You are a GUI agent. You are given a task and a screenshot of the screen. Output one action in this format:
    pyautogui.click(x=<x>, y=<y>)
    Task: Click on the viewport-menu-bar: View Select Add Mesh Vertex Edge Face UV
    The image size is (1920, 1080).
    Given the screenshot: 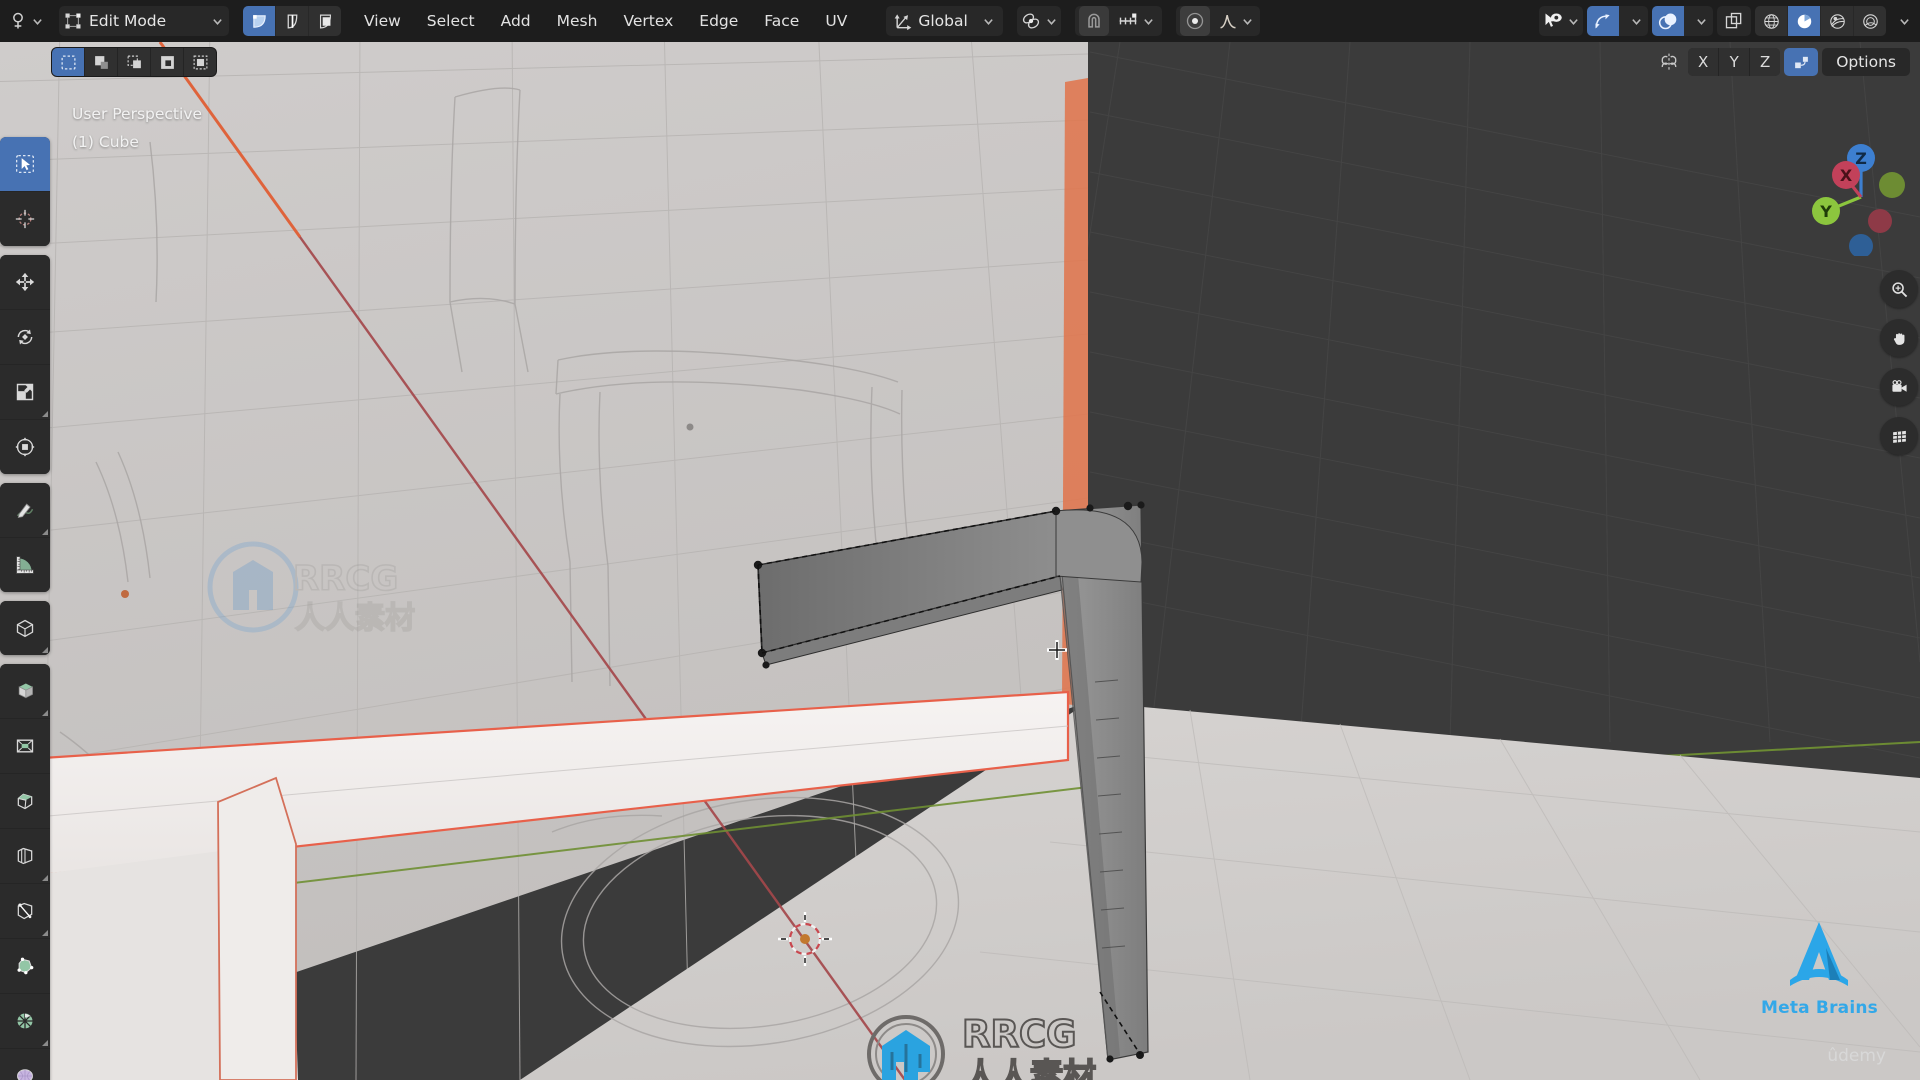 What is the action you would take?
    pyautogui.click(x=605, y=21)
    